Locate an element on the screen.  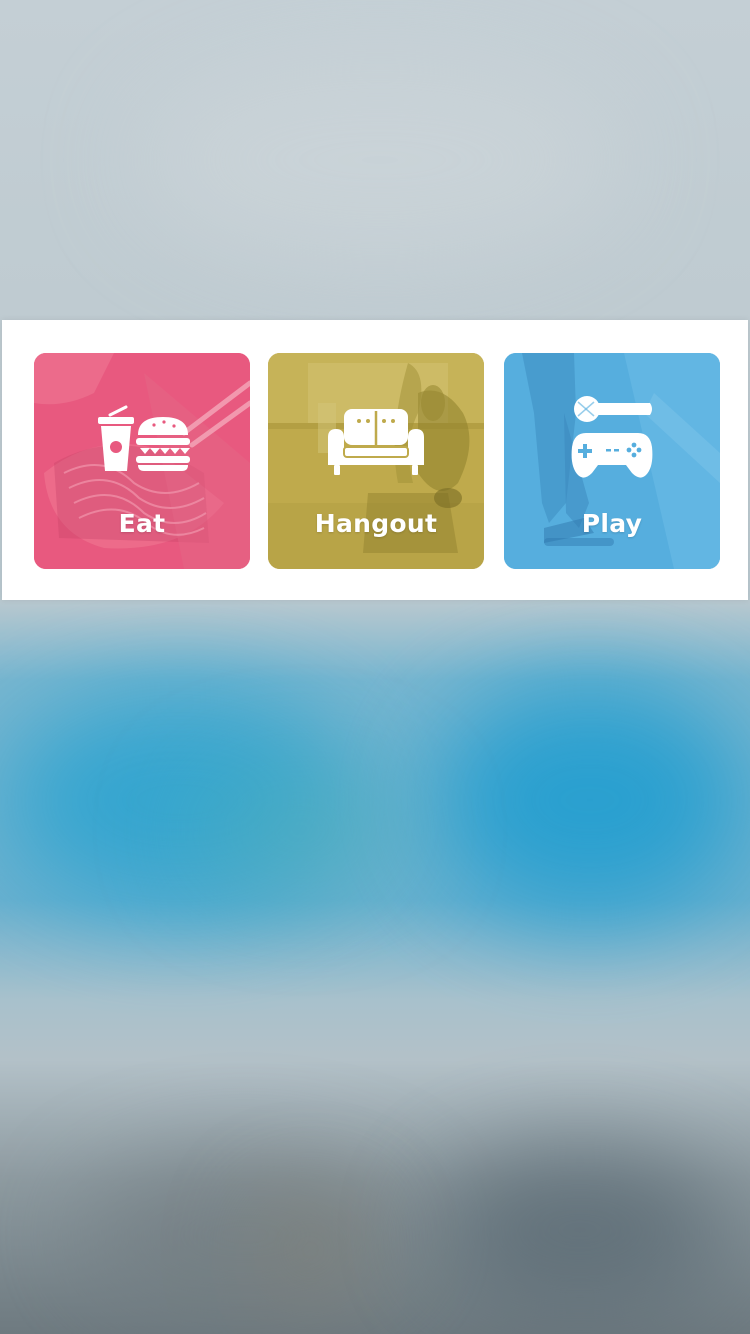
category-tile-play: Play is located at coordinates (612, 461).